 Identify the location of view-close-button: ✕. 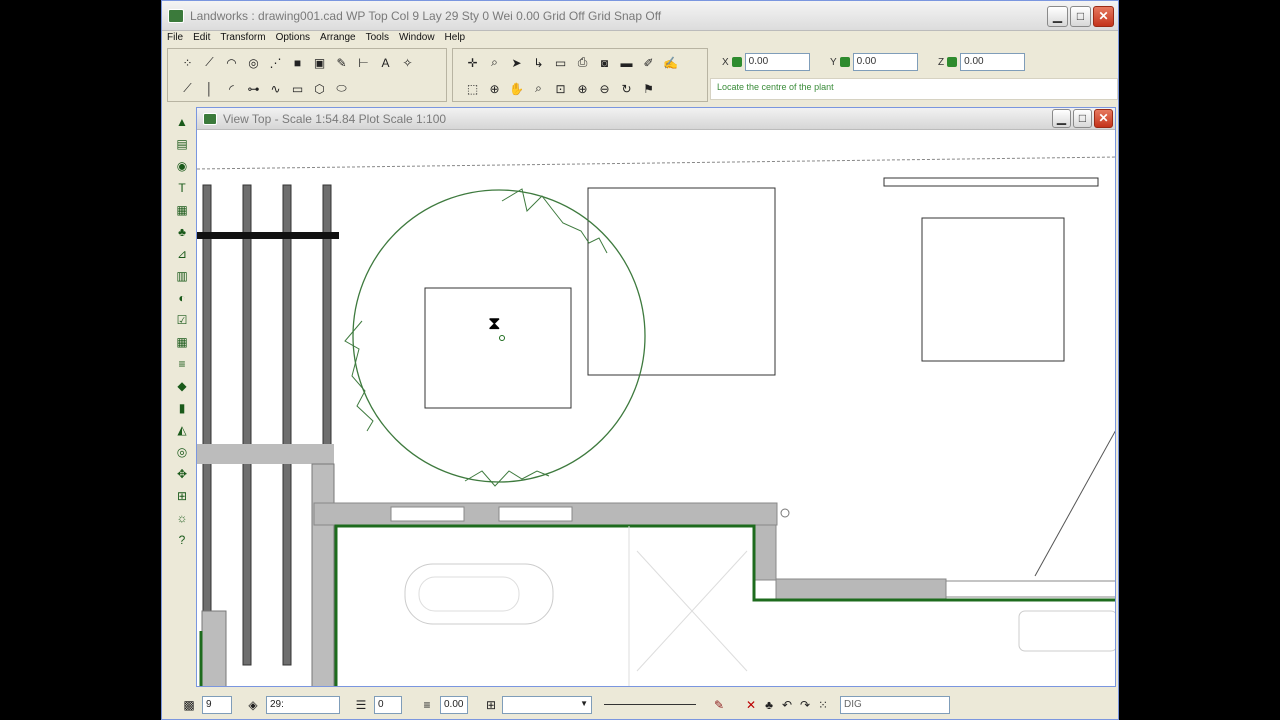
(1103, 118).